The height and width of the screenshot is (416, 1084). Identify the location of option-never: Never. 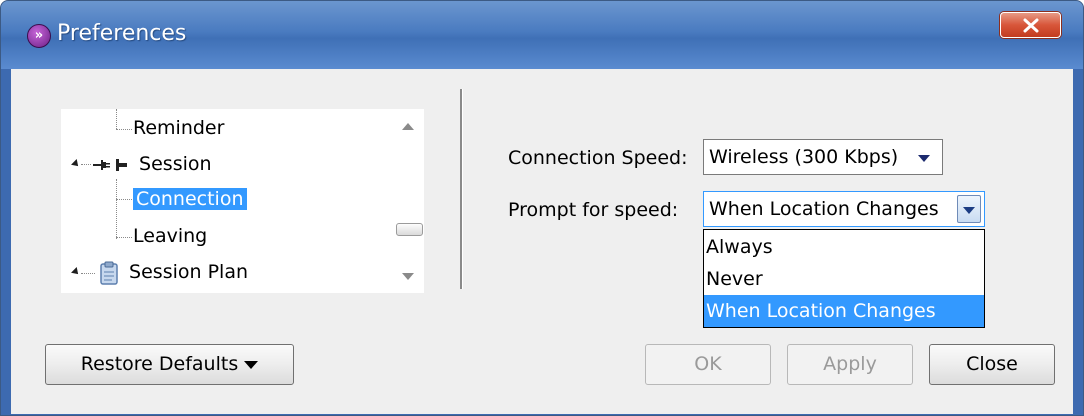
(844, 279).